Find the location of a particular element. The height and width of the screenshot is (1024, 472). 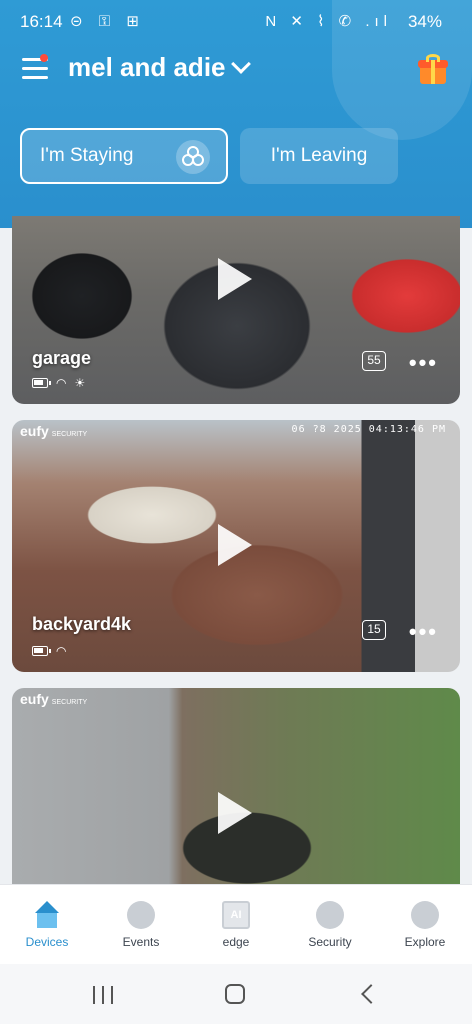

home-title: mel and adie is located at coordinates (147, 67).